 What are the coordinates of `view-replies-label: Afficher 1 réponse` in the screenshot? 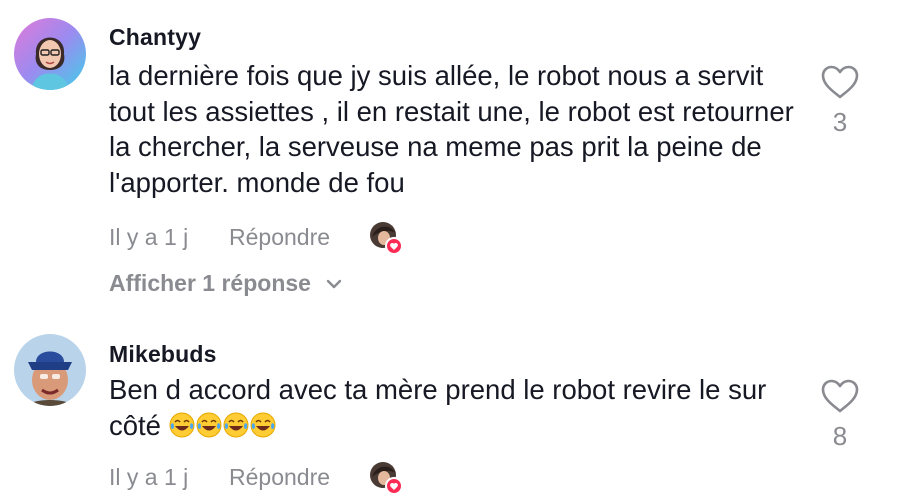 It's located at (210, 283).